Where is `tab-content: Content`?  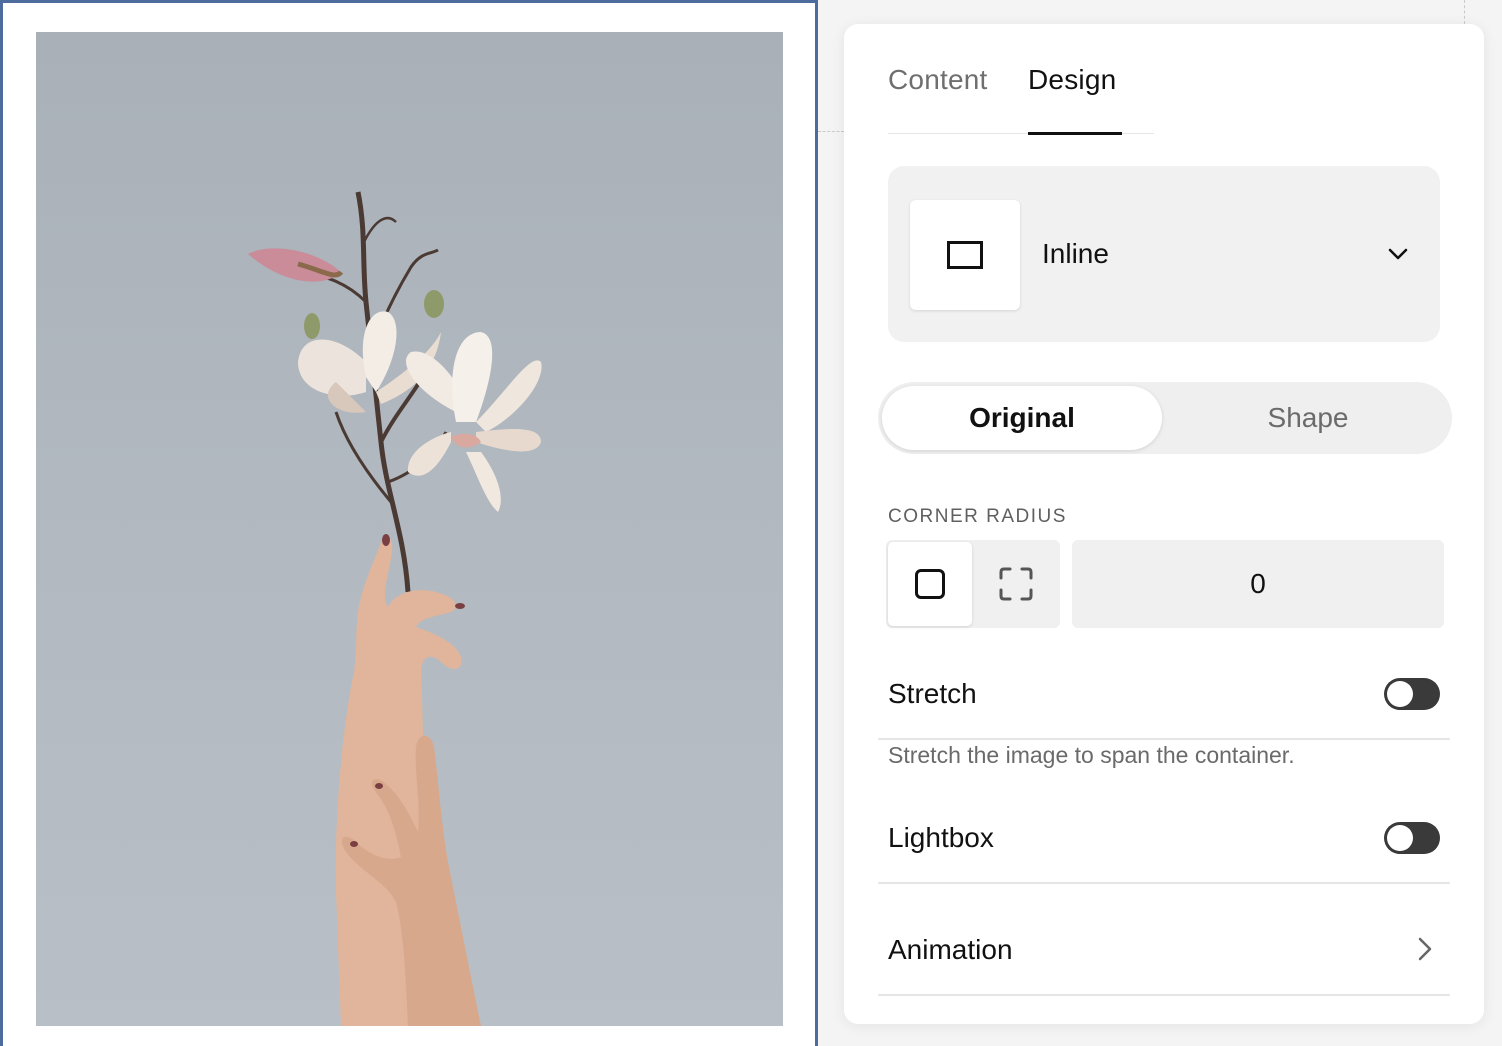
tab-content: Content is located at coordinates (937, 80).